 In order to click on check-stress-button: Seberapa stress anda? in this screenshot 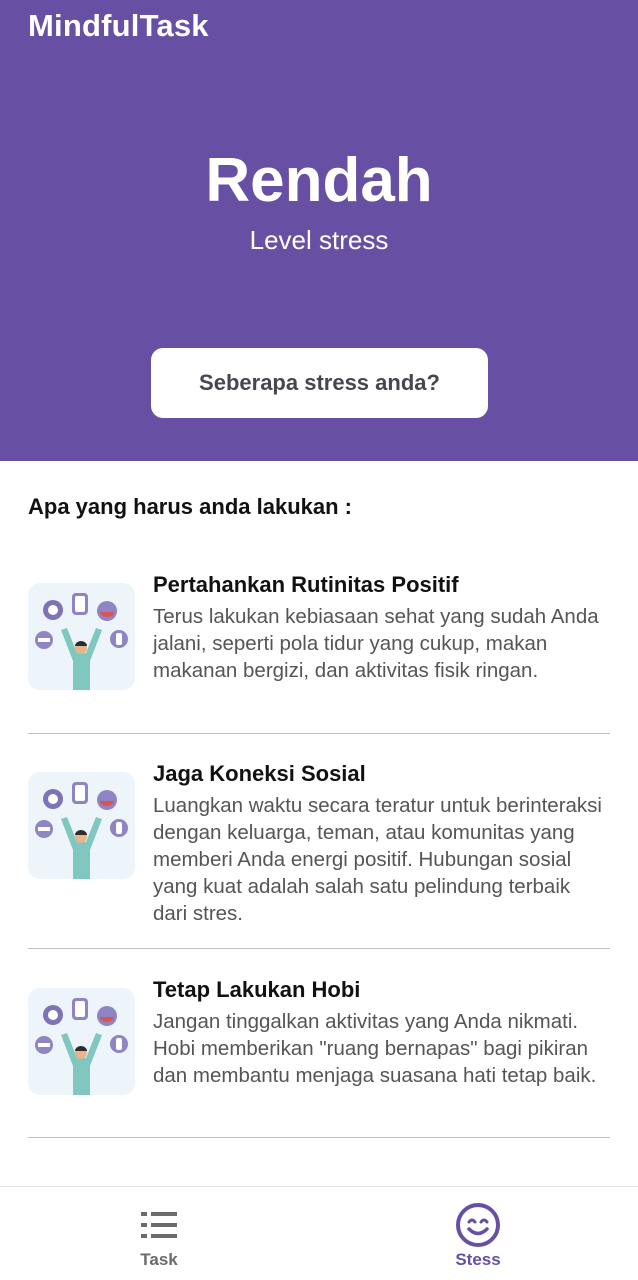, I will do `click(319, 383)`.